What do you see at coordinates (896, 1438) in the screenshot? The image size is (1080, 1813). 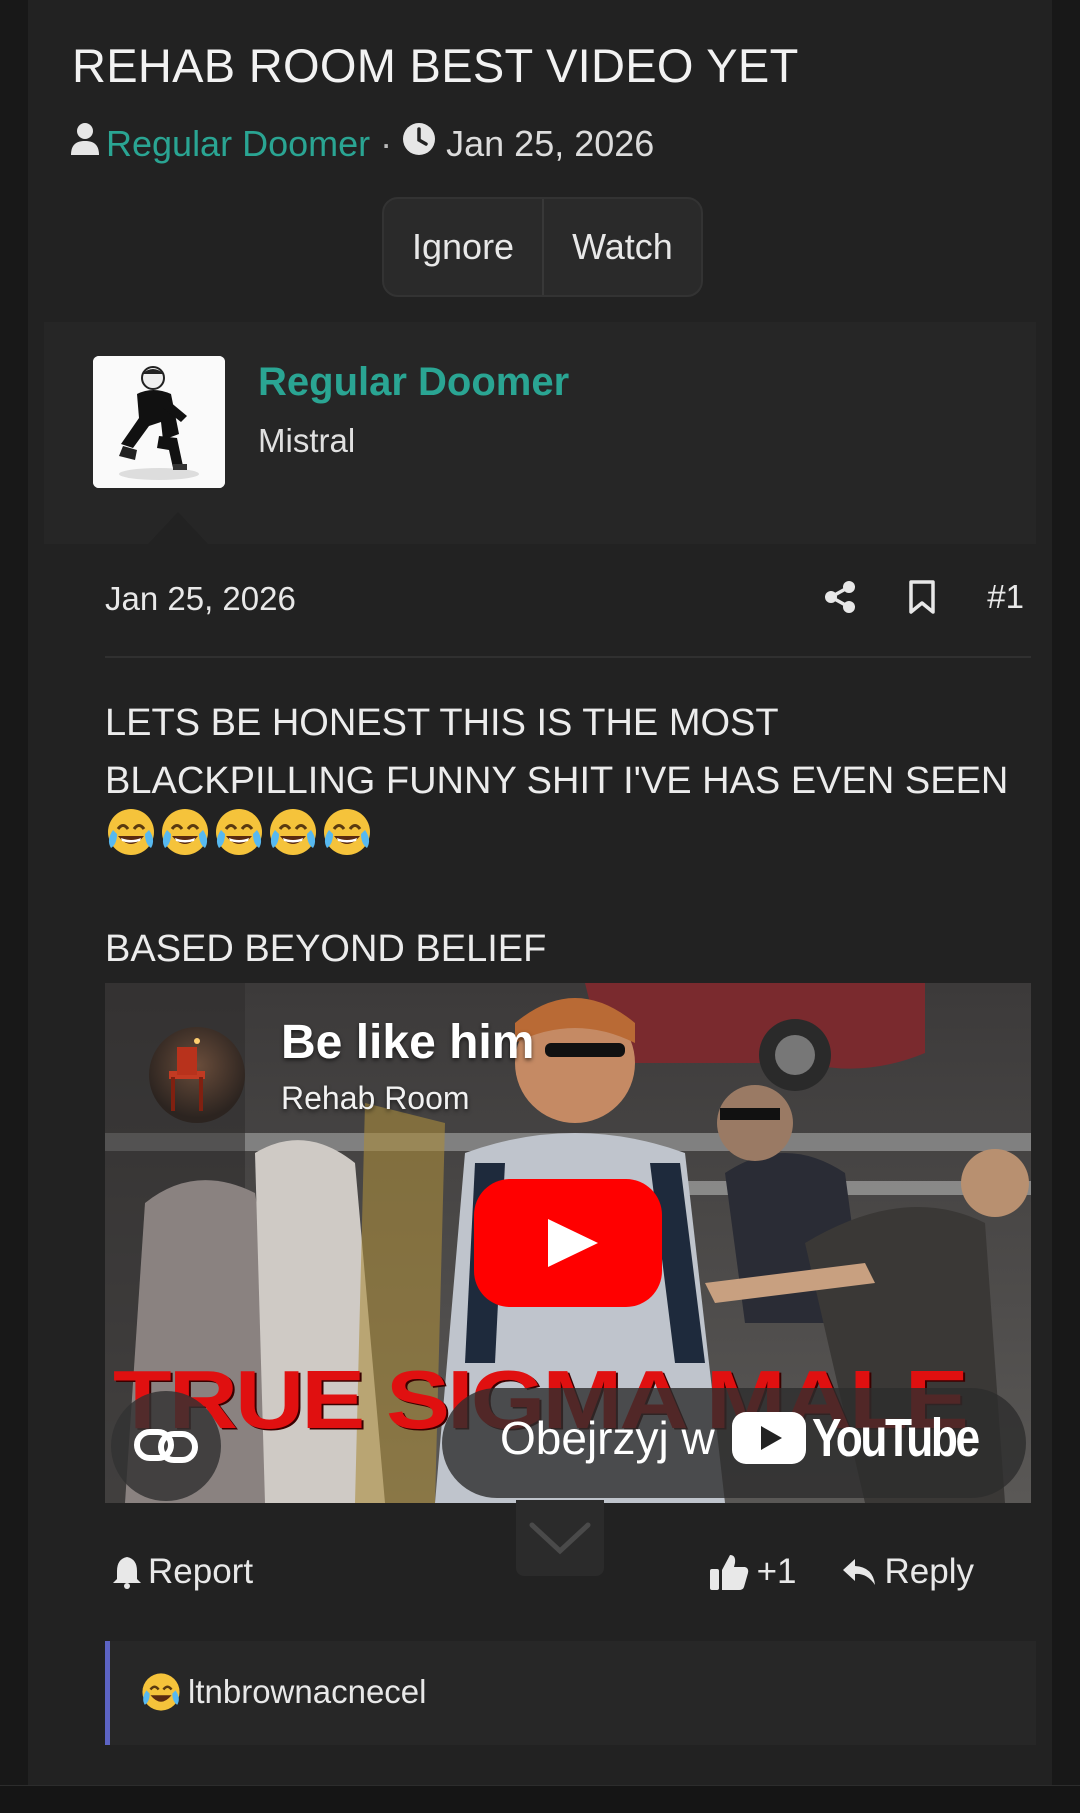 I see `youtube-wordmark: YouTube` at bounding box center [896, 1438].